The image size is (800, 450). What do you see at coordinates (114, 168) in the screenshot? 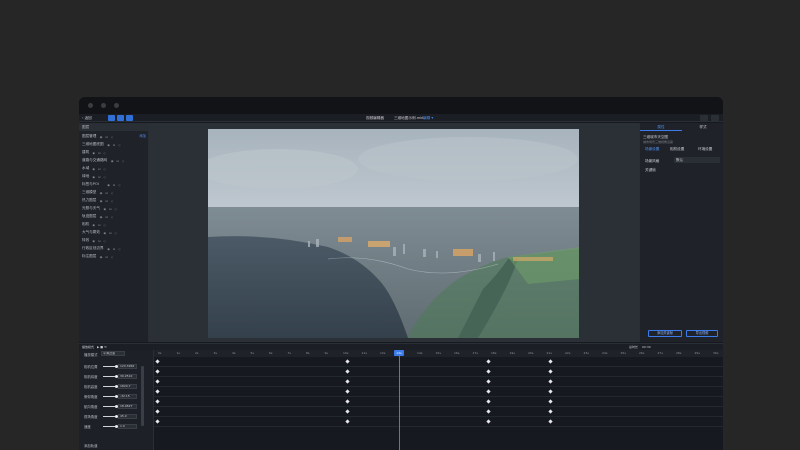
I see `layer-item: 水域 ◉ ⊡ ◇` at bounding box center [114, 168].